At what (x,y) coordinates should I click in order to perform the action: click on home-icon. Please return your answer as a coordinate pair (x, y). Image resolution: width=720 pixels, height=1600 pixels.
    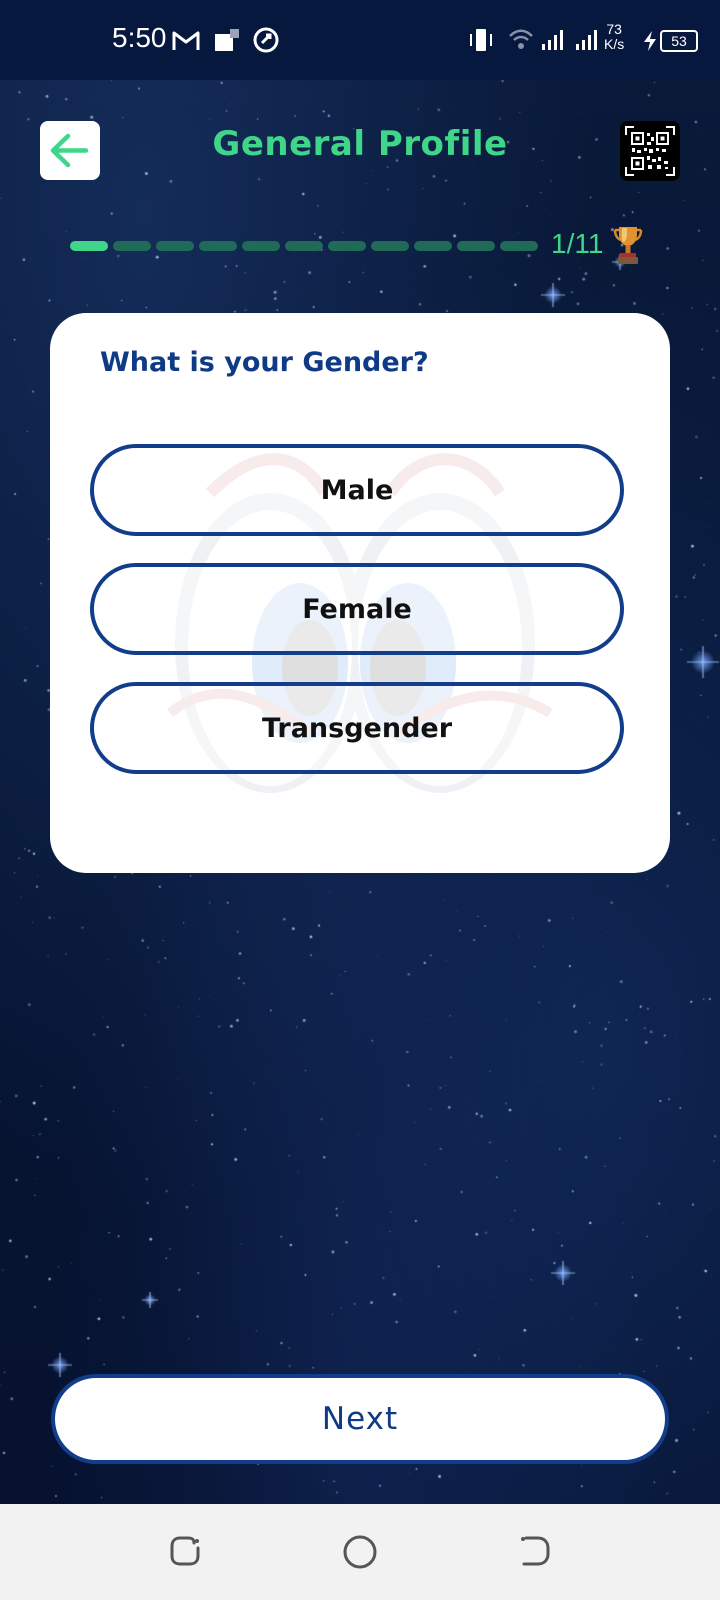
    Looking at the image, I should click on (360, 1552).